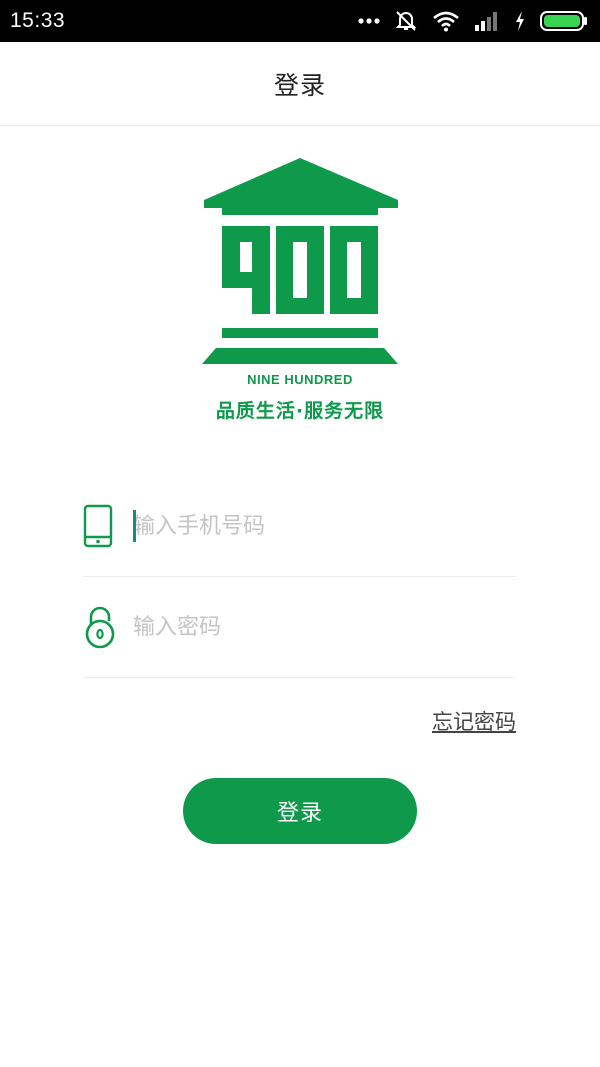 Image resolution: width=600 pixels, height=1067 pixels. Describe the element at coordinates (101, 627) in the screenshot. I see `lock-icon` at that location.